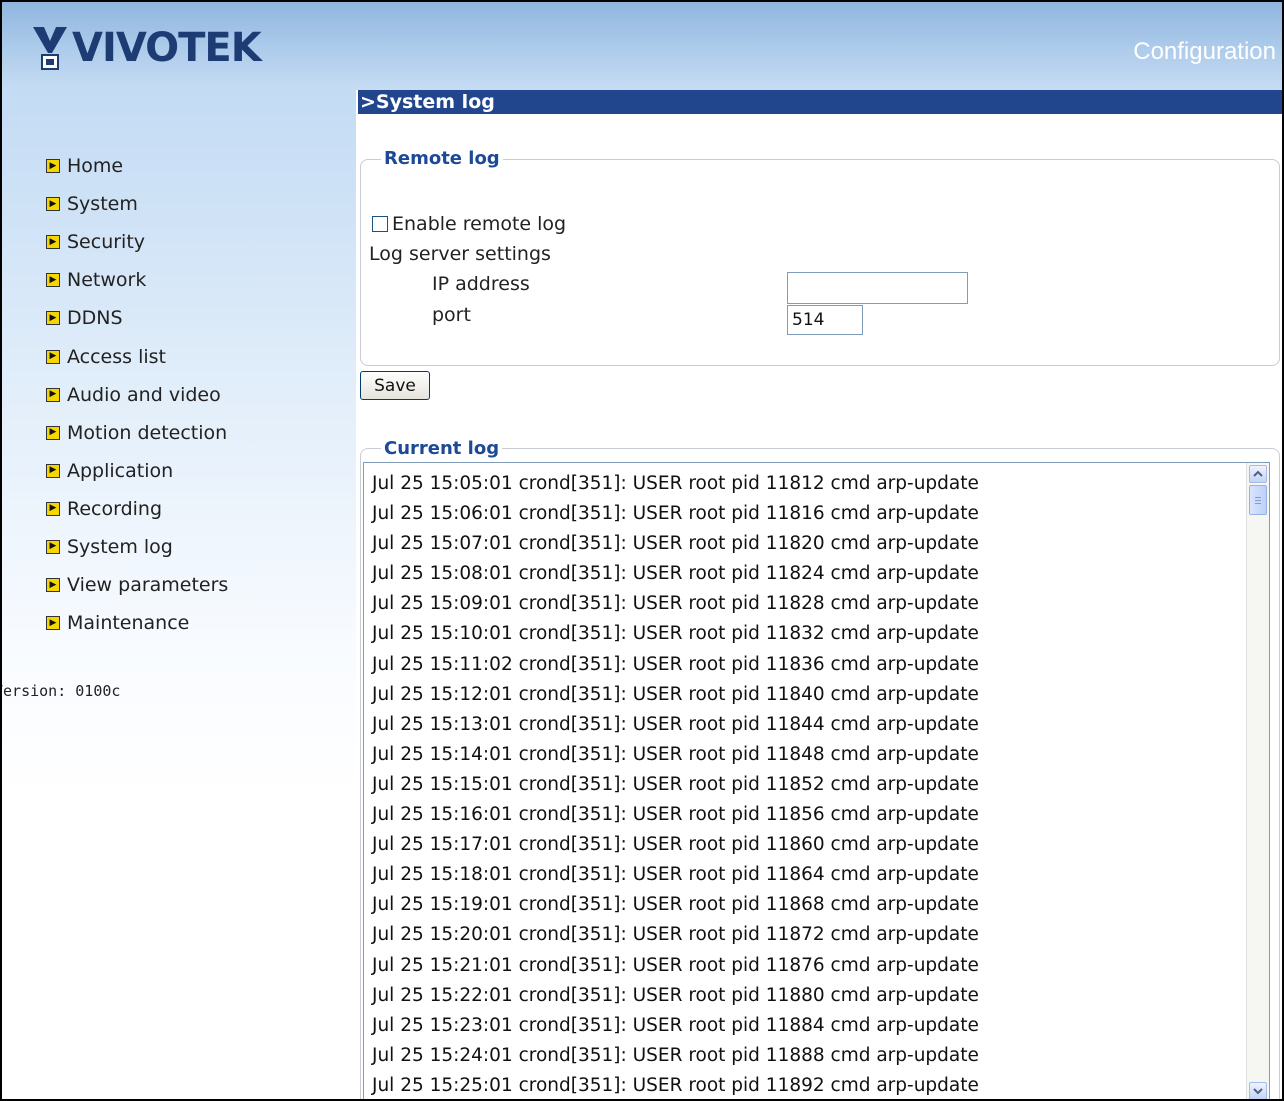  I want to click on ip-address-label: IP address, so click(481, 284).